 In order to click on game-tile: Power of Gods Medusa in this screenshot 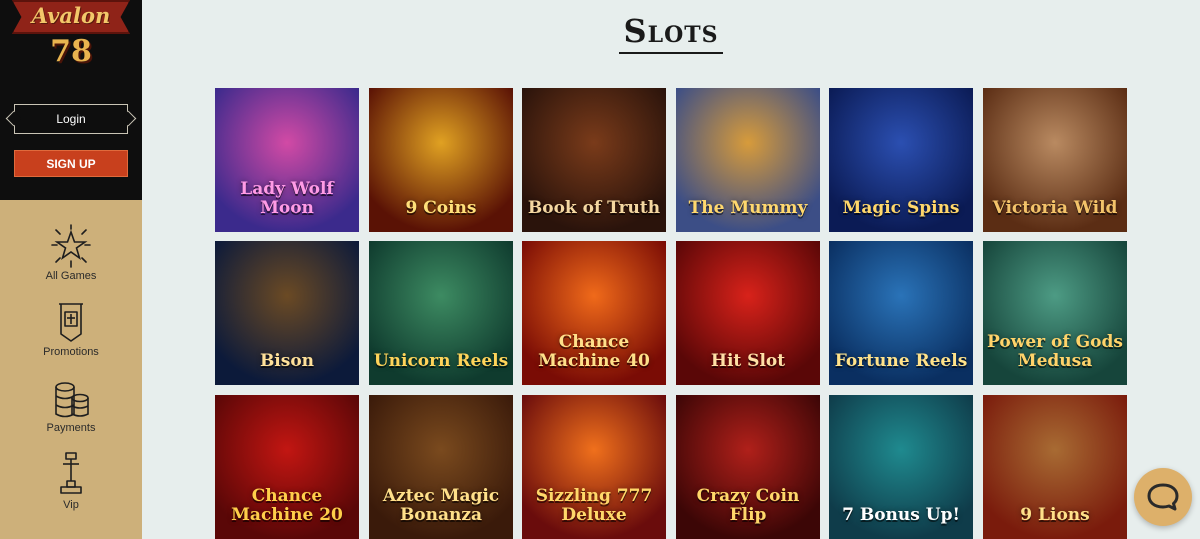, I will do `click(1055, 313)`.